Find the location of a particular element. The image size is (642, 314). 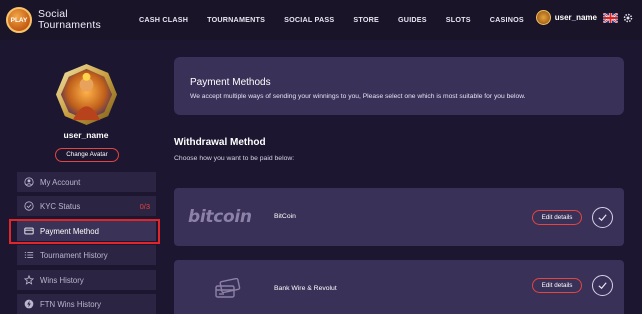

sidebar-item-label: Wins History is located at coordinates (62, 280).